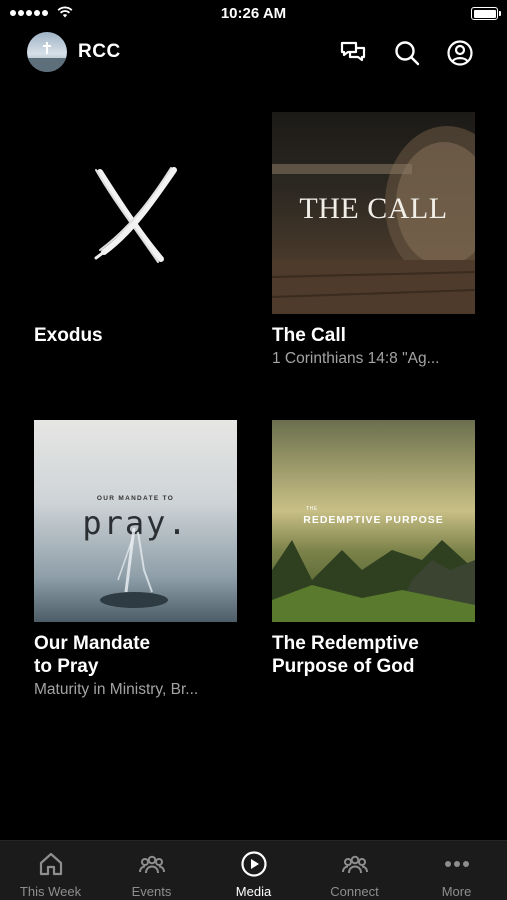 The height and width of the screenshot is (900, 507). I want to click on tab-connect: Connect, so click(354, 870).